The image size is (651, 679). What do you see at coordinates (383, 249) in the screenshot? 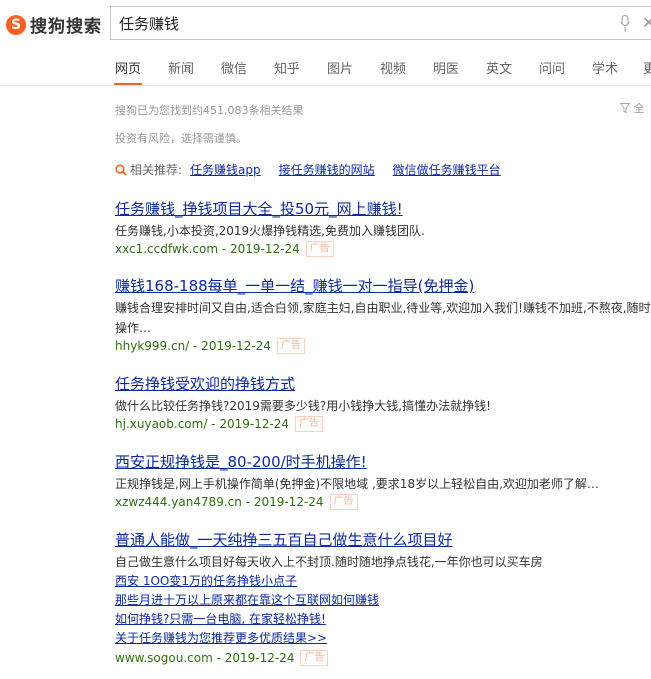
I see `result-url-row: xxc1.ccdfwk.com - 2019-12-24 广告` at bounding box center [383, 249].